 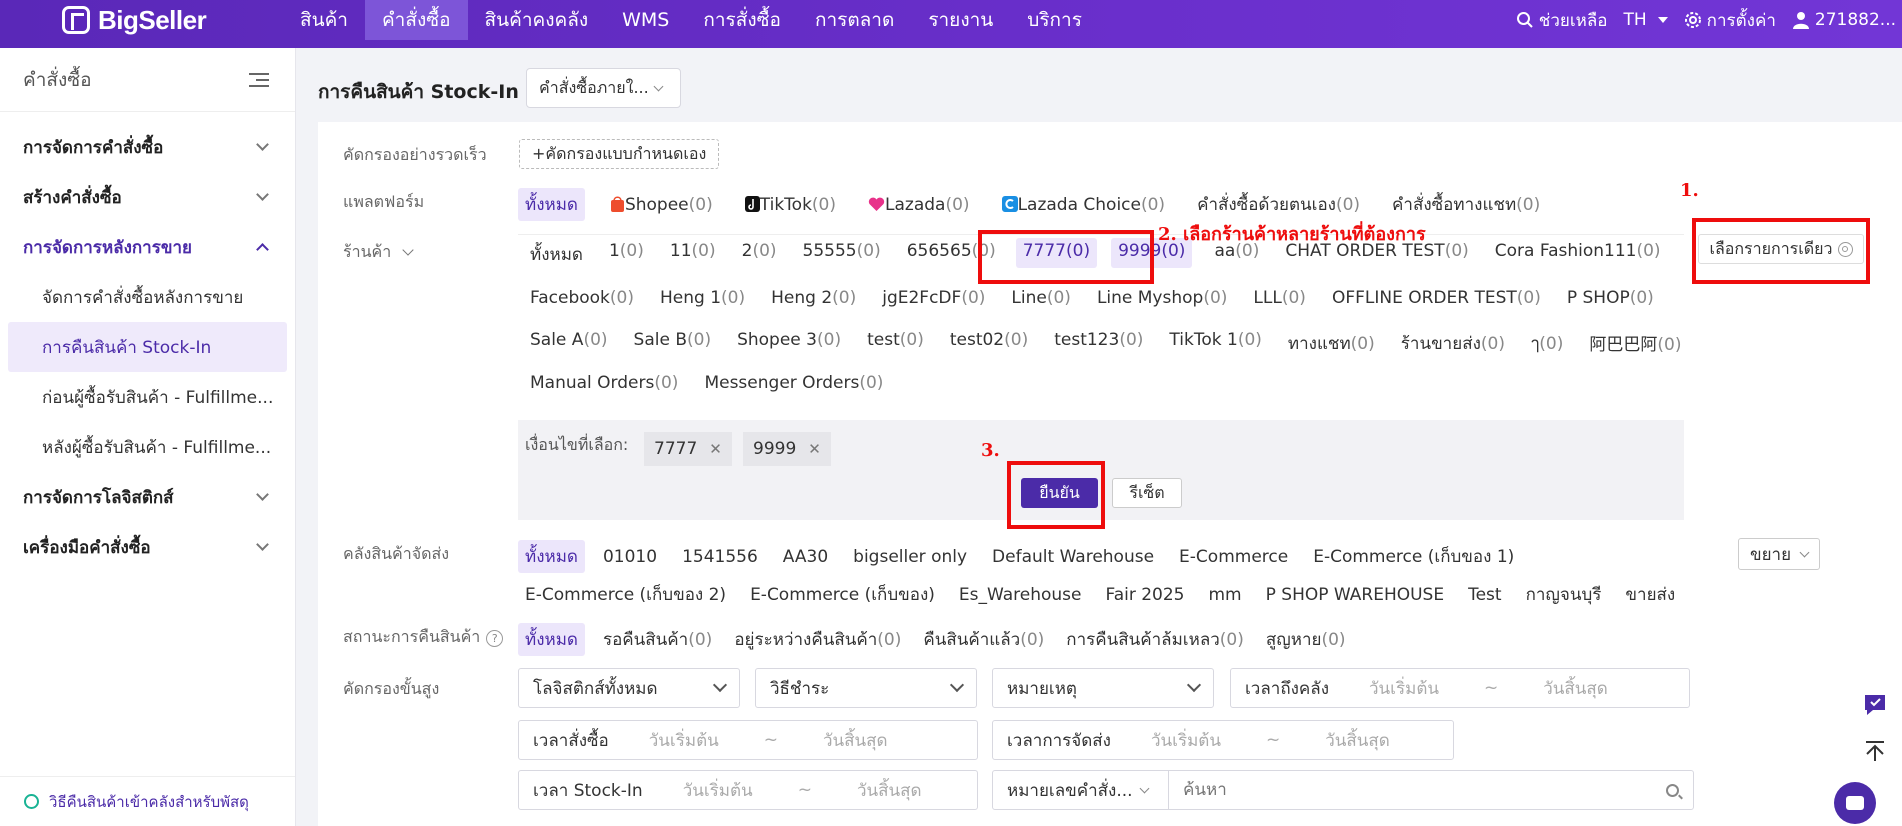 What do you see at coordinates (1147, 493) in the screenshot?
I see `reset-button: รีเซ็ต` at bounding box center [1147, 493].